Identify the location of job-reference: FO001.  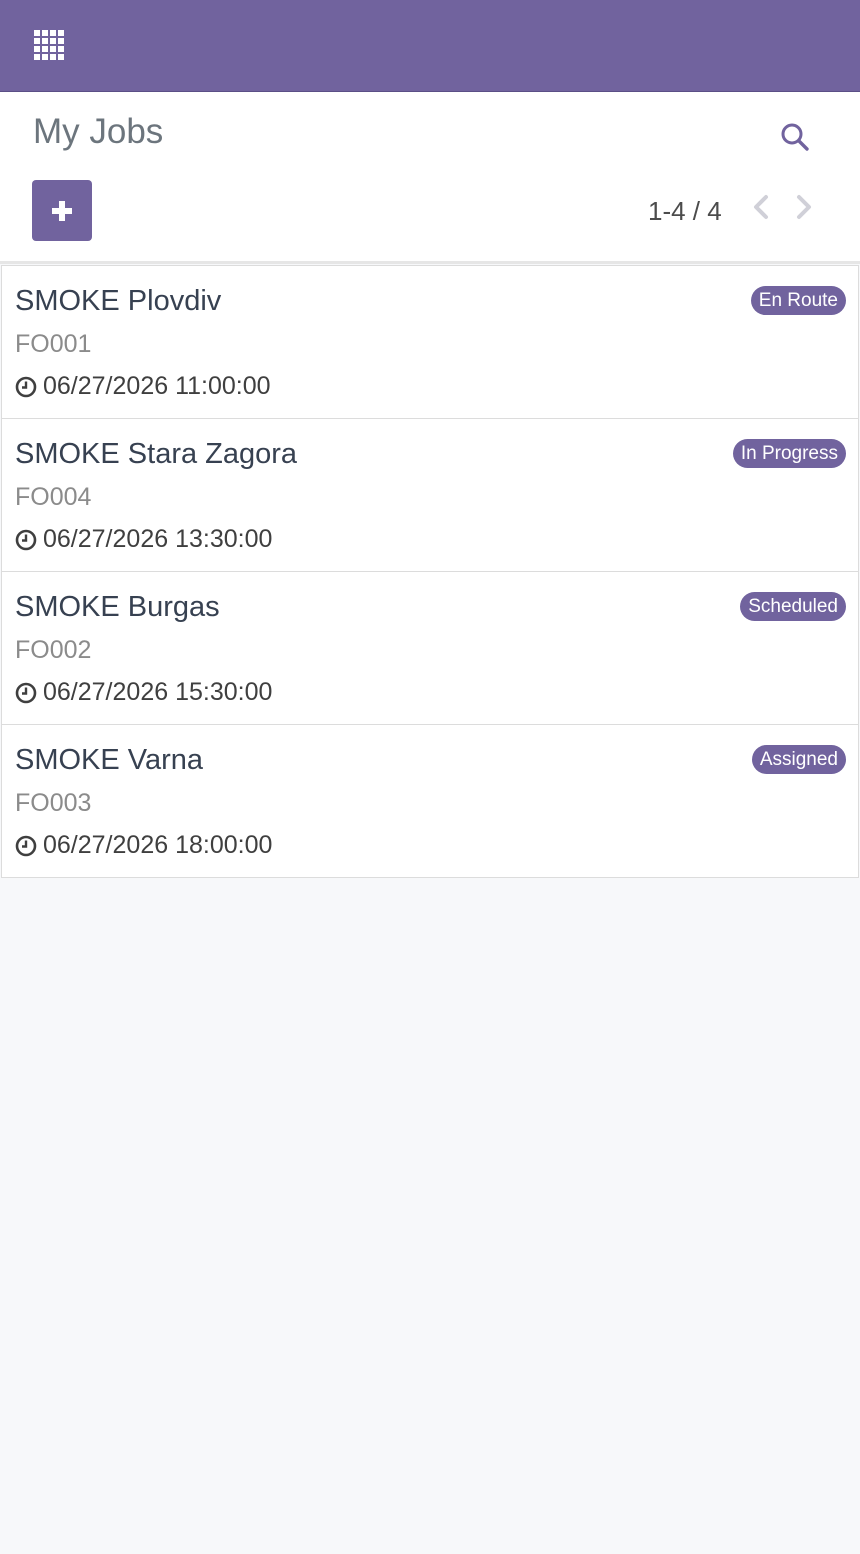
(53, 344).